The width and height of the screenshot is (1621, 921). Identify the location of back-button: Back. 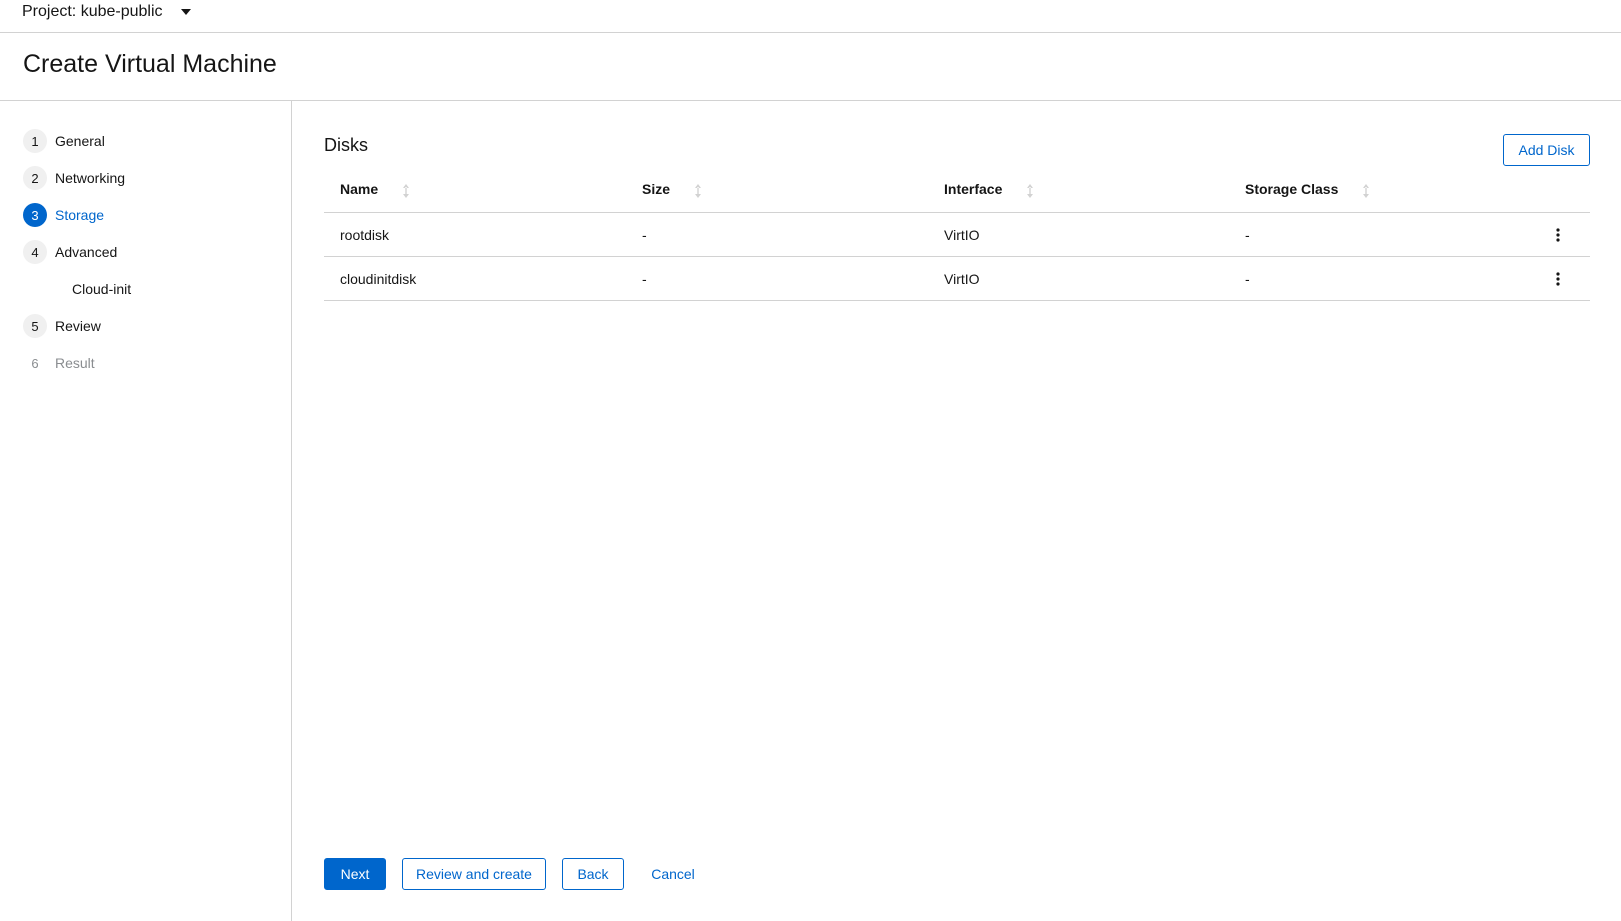
(593, 874).